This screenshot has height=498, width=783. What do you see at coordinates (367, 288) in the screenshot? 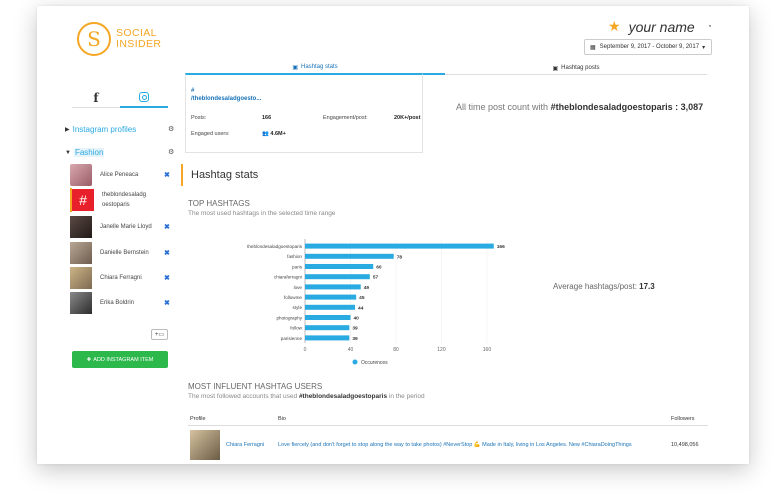
I see `data-label: 49` at bounding box center [367, 288].